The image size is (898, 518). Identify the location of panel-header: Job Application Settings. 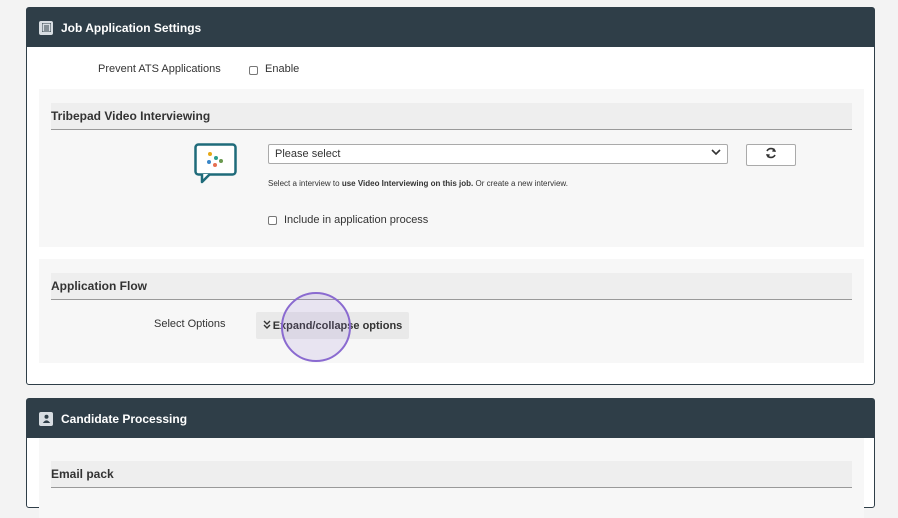
(450, 27).